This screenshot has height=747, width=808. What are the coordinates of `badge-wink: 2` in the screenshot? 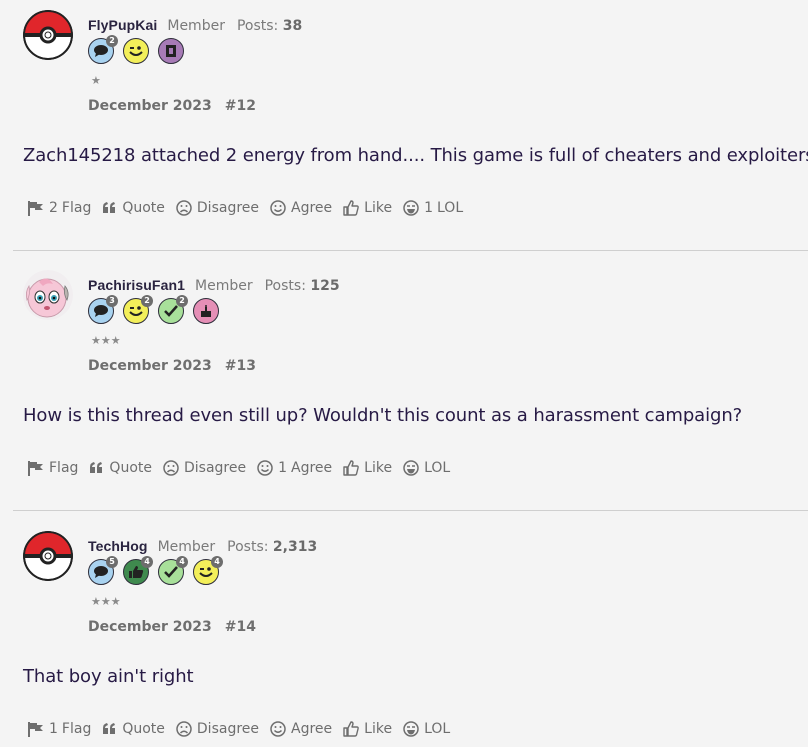 It's located at (138, 309).